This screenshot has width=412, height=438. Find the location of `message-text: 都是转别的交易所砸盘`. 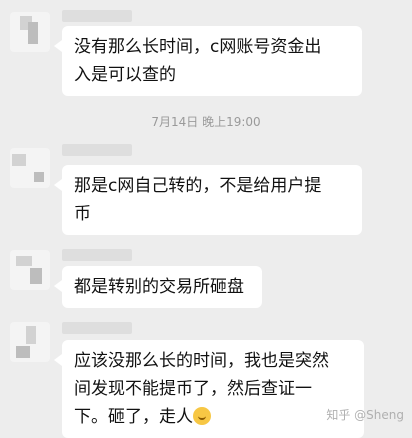

message-text: 都是转别的交易所砸盘 is located at coordinates (159, 287).